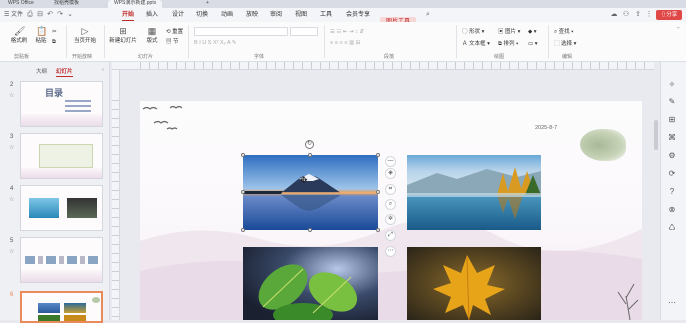 The image size is (686, 323). What do you see at coordinates (243, 192) in the screenshot?
I see `resize-handle-w` at bounding box center [243, 192].